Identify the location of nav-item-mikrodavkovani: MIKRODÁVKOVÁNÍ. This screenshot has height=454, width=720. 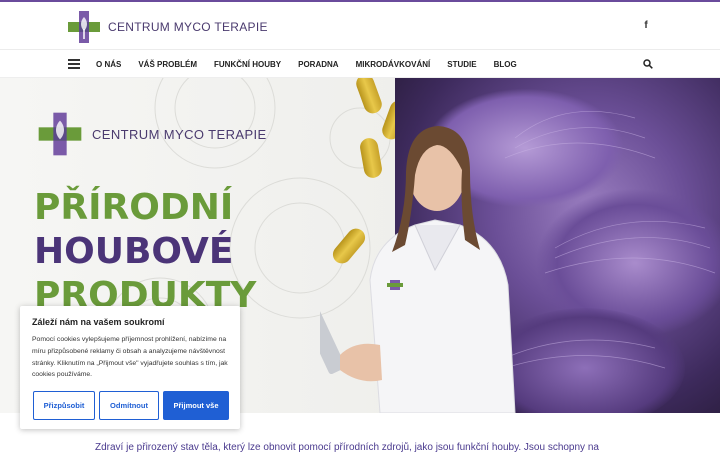
(393, 64).